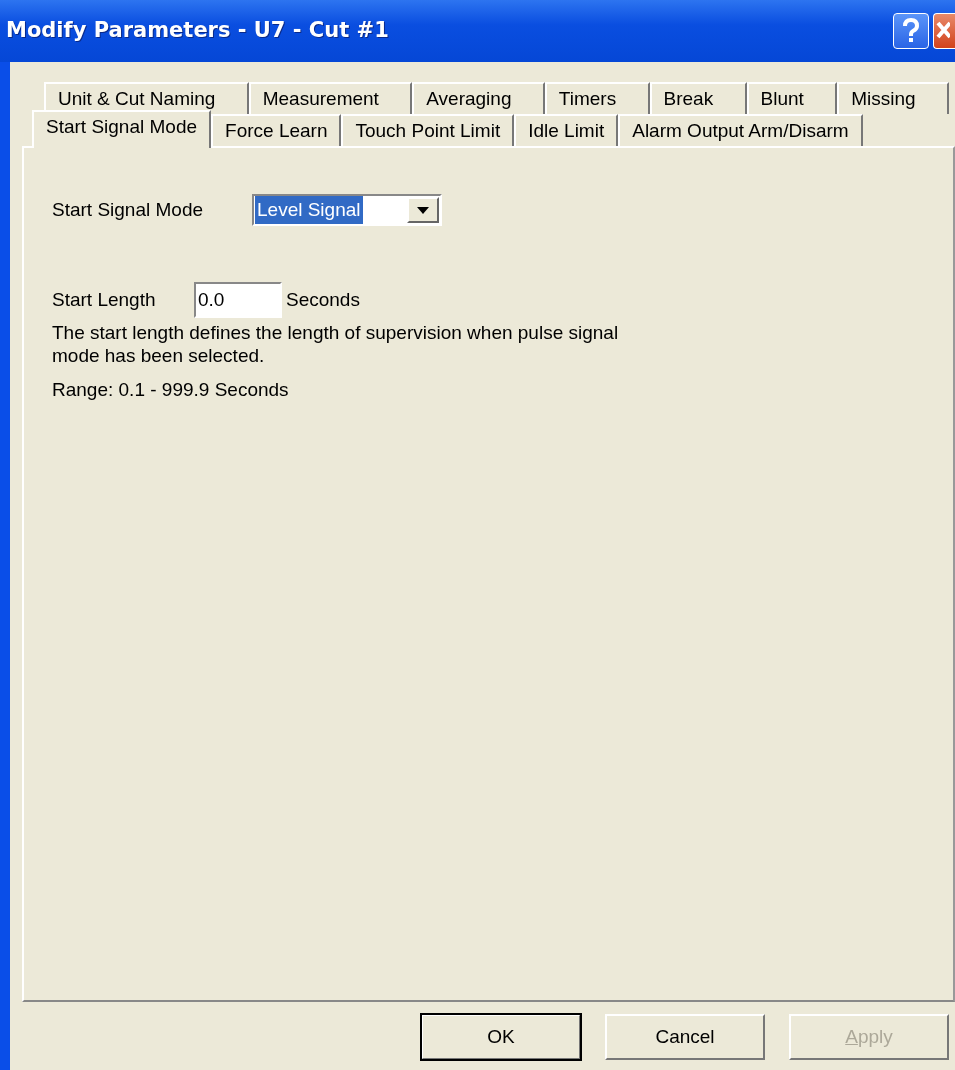 Image resolution: width=955 pixels, height=1070 pixels. I want to click on help-icon, so click(911, 31).